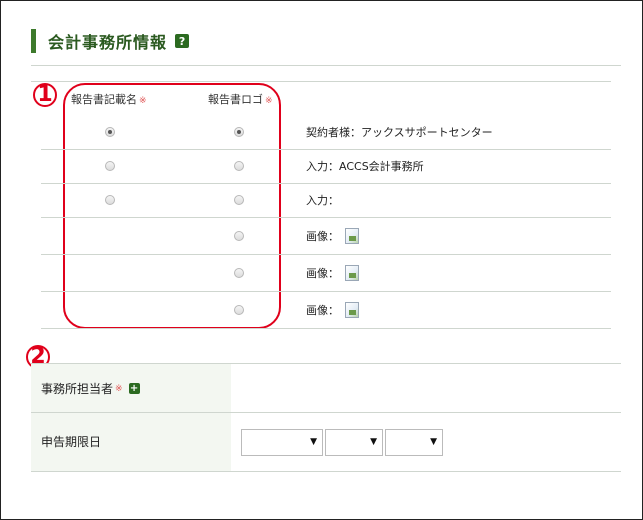 This screenshot has height=520, width=643. I want to click on table-top-border, so click(321, 81).